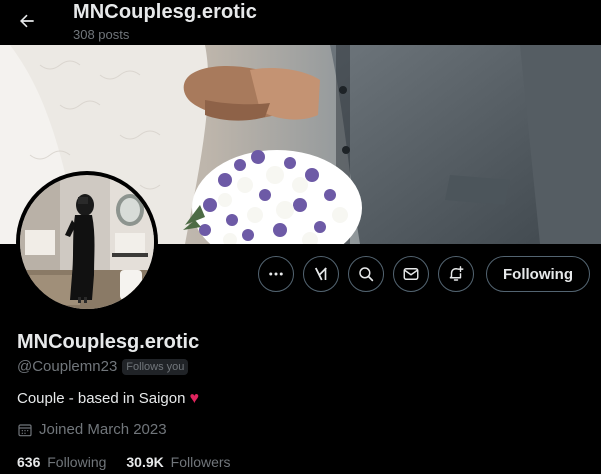 The height and width of the screenshot is (474, 601). I want to click on following-button: Following, so click(538, 274).